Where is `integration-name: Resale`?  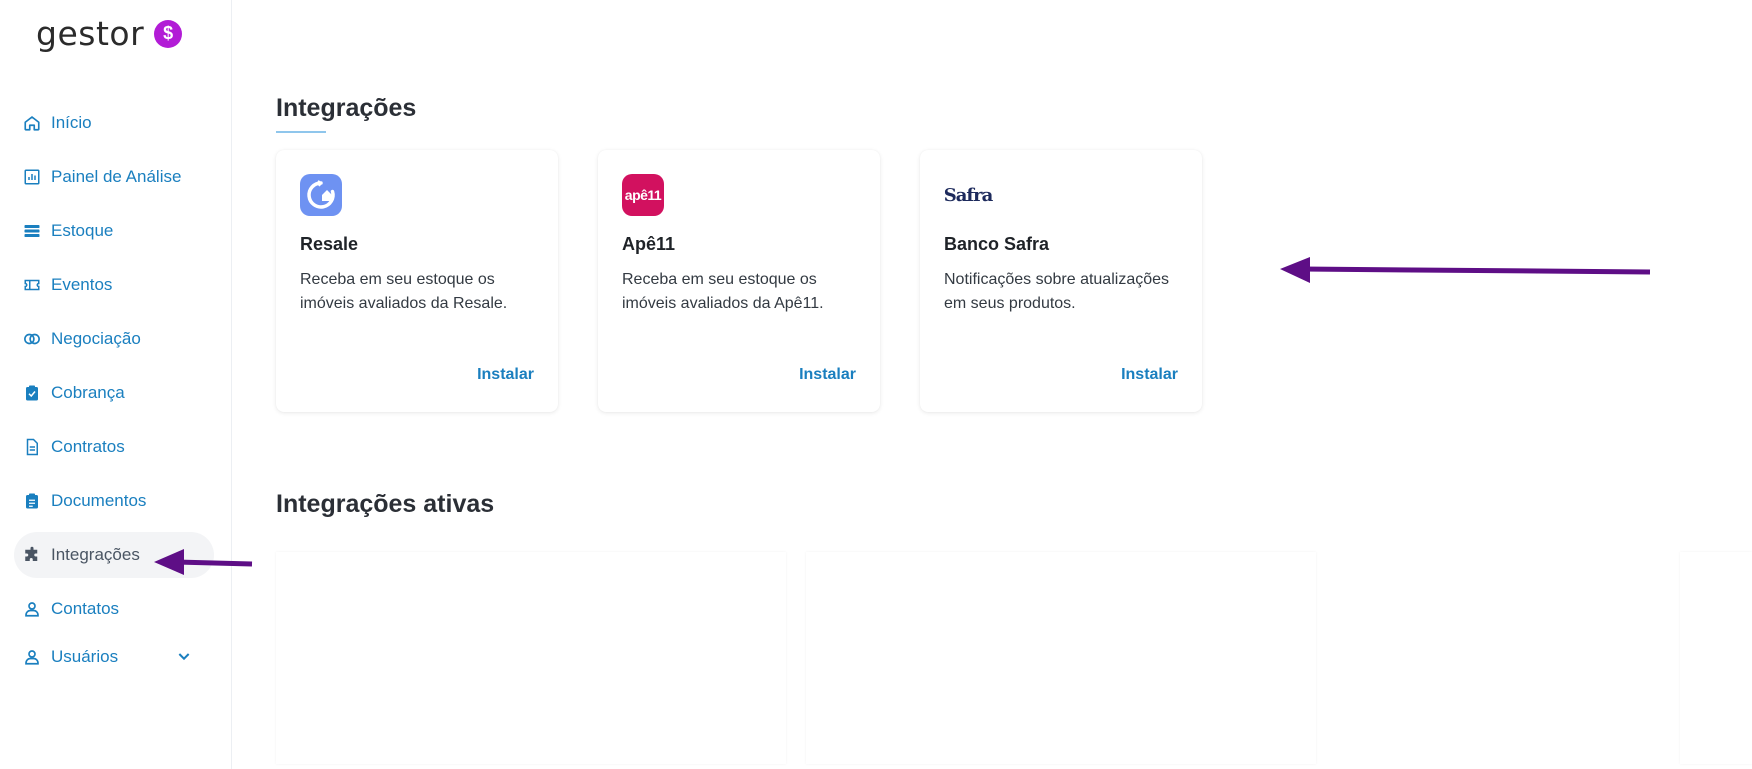 integration-name: Resale is located at coordinates (329, 244).